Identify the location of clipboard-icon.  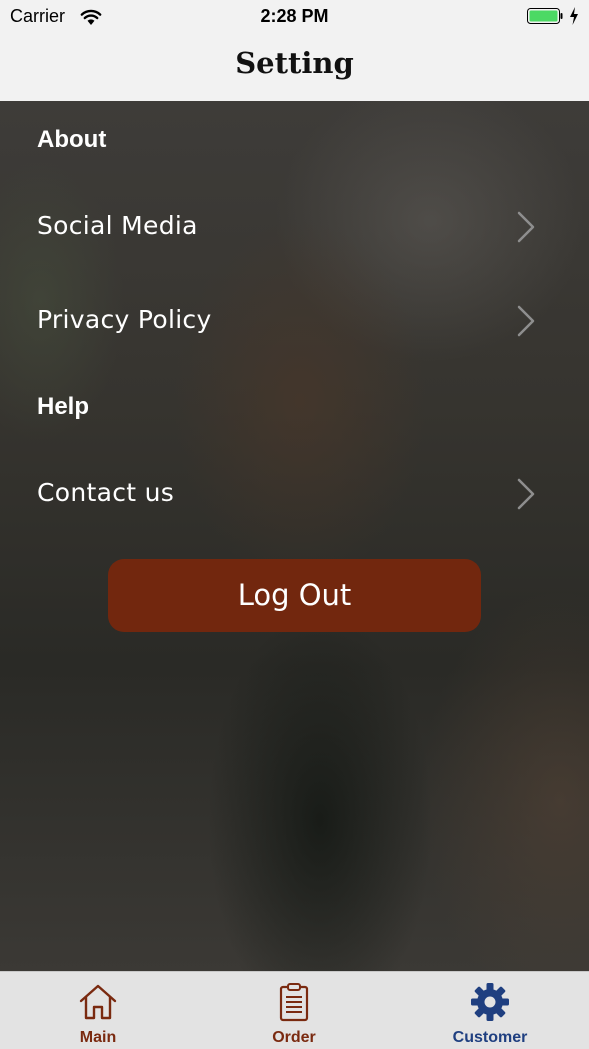
(294, 1002).